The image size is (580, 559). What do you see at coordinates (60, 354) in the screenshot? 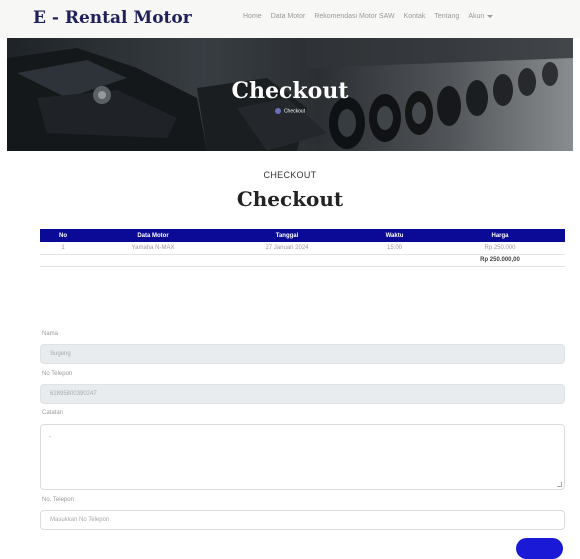
I see `nama-value: Sugeng` at bounding box center [60, 354].